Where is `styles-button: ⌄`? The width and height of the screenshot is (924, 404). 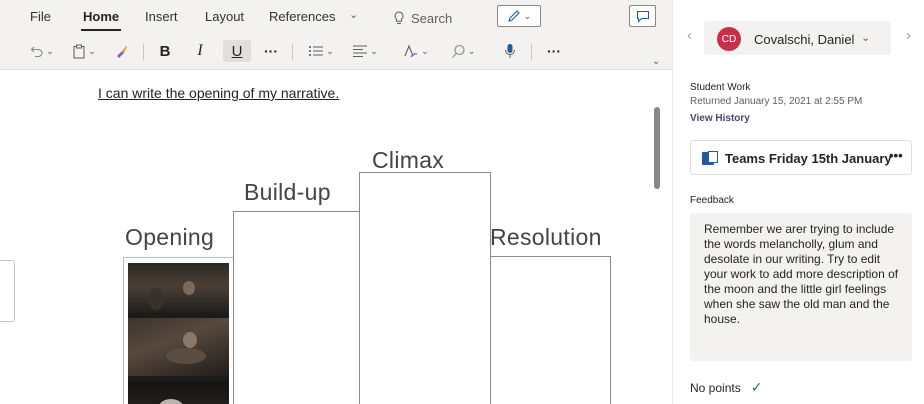 styles-button: ⌄ is located at coordinates (416, 51).